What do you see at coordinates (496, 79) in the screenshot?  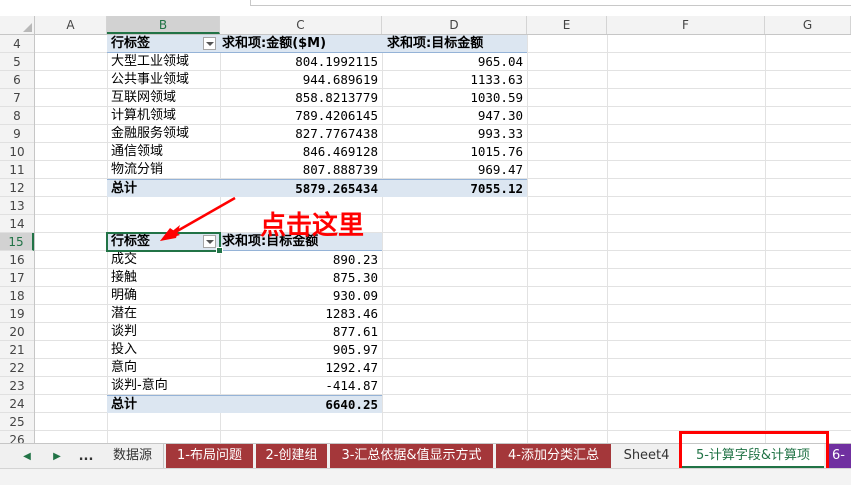 I see `value-cell: 1133.63` at bounding box center [496, 79].